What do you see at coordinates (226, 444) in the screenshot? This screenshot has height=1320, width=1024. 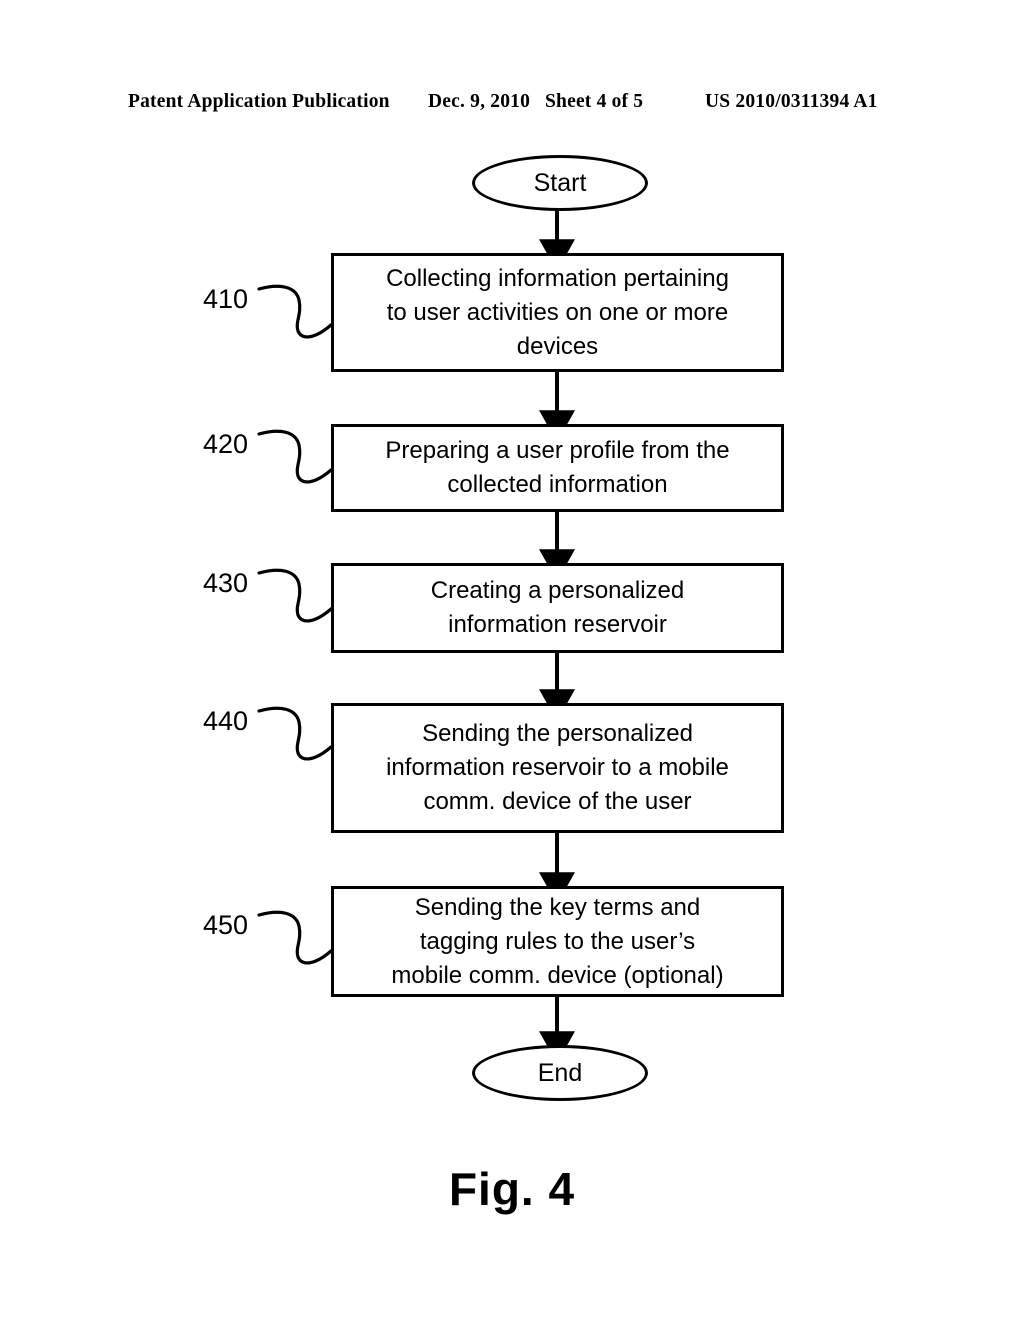 I see `reference-numeral-420: 420` at bounding box center [226, 444].